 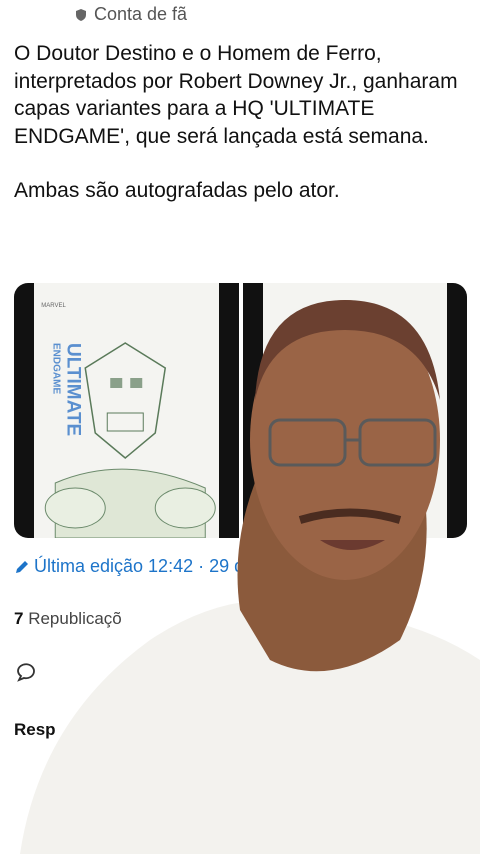 I want to click on doom-sketch: MARVEL ULTIMATE ENDGAME, so click(x=128, y=420).